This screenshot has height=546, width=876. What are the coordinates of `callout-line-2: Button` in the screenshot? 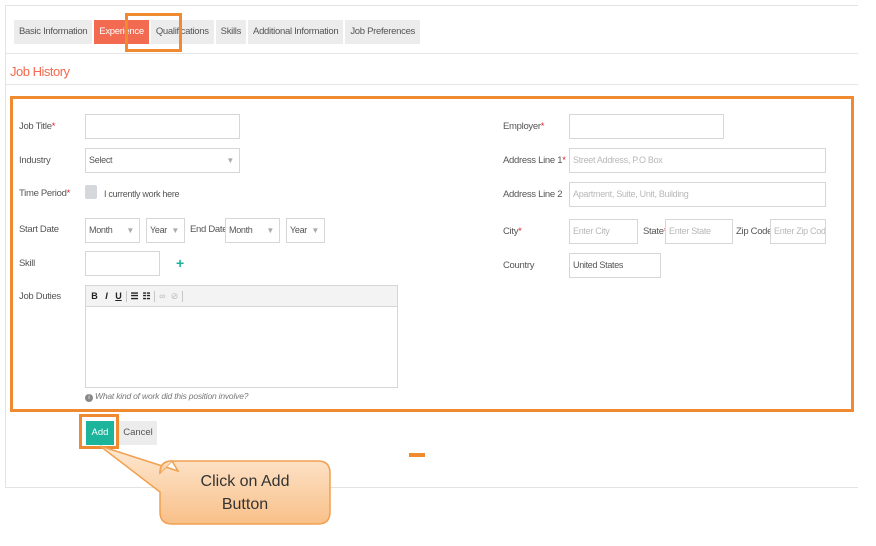 It's located at (245, 504).